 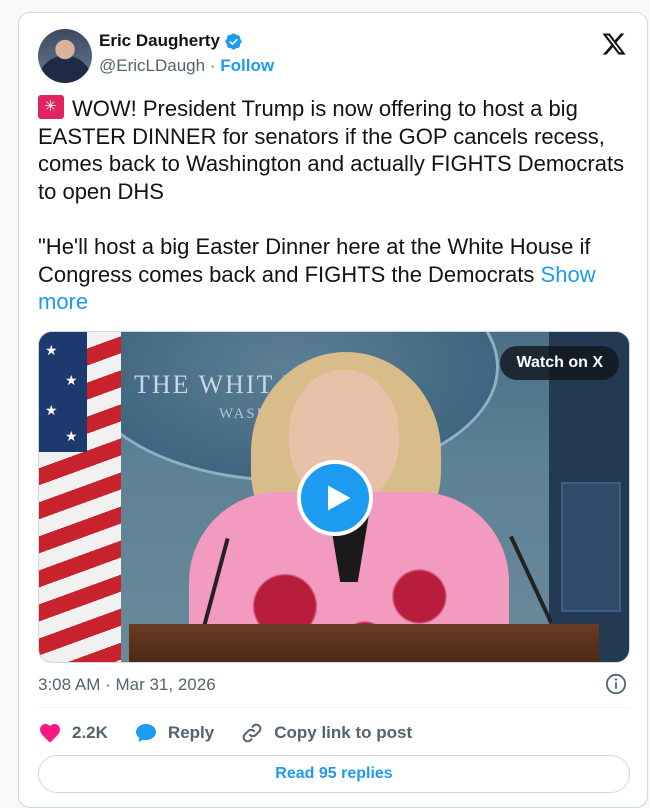 What do you see at coordinates (51, 107) in the screenshot?
I see `rotating-light-icon` at bounding box center [51, 107].